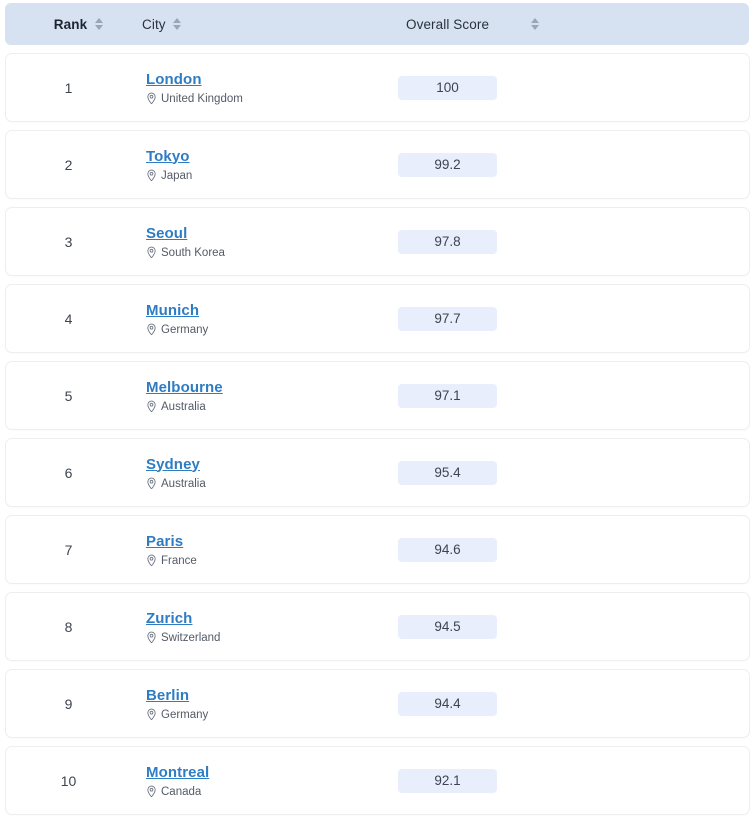 The image size is (755, 826). I want to click on column-header-overall-score: Overall Score, so click(572, 24).